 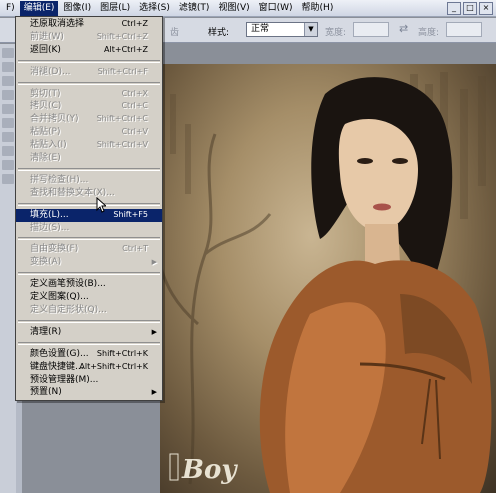 I want to click on menu-item-label: 预置(N), so click(x=46, y=392).